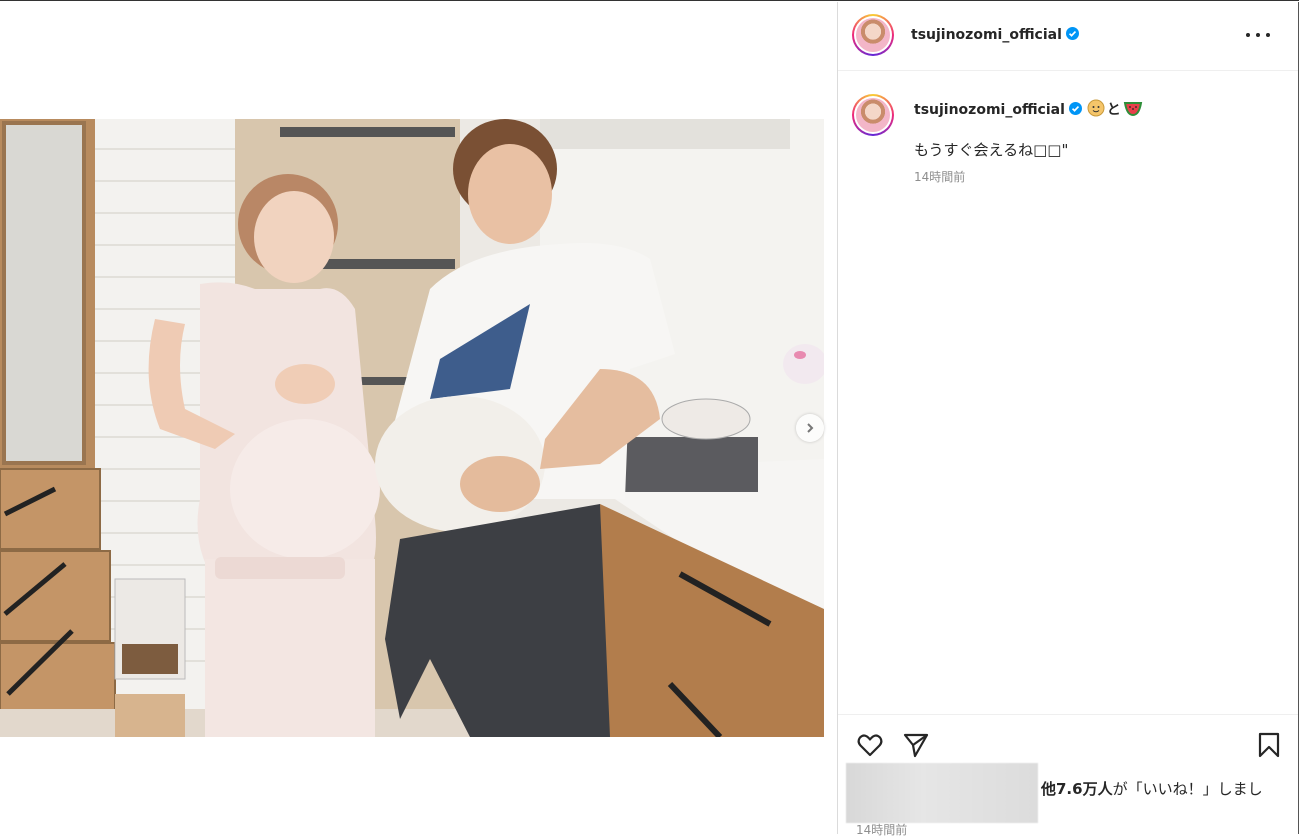  What do you see at coordinates (1096, 108) in the screenshot?
I see `baby-emoji` at bounding box center [1096, 108].